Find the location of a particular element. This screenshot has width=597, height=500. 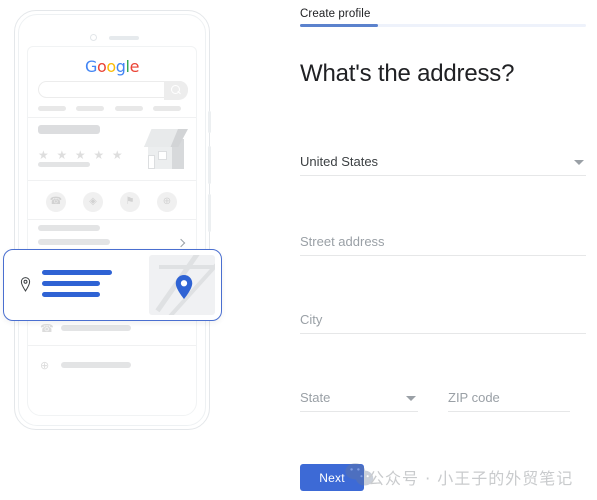

globe-icon: ⊕ is located at coordinates (45, 365).